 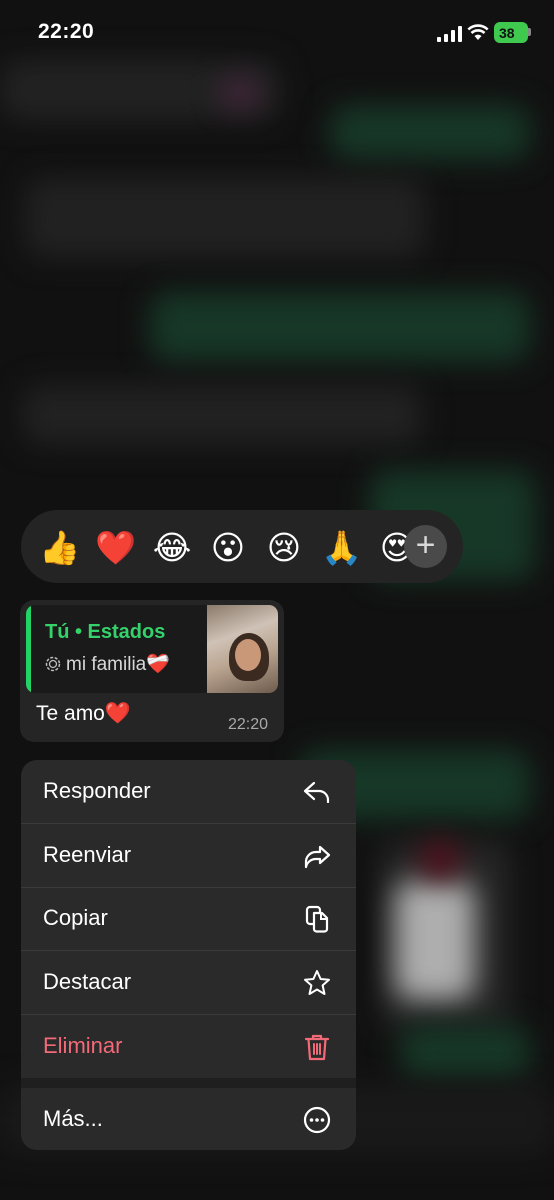 What do you see at coordinates (317, 857) in the screenshot?
I see `forward-icon` at bounding box center [317, 857].